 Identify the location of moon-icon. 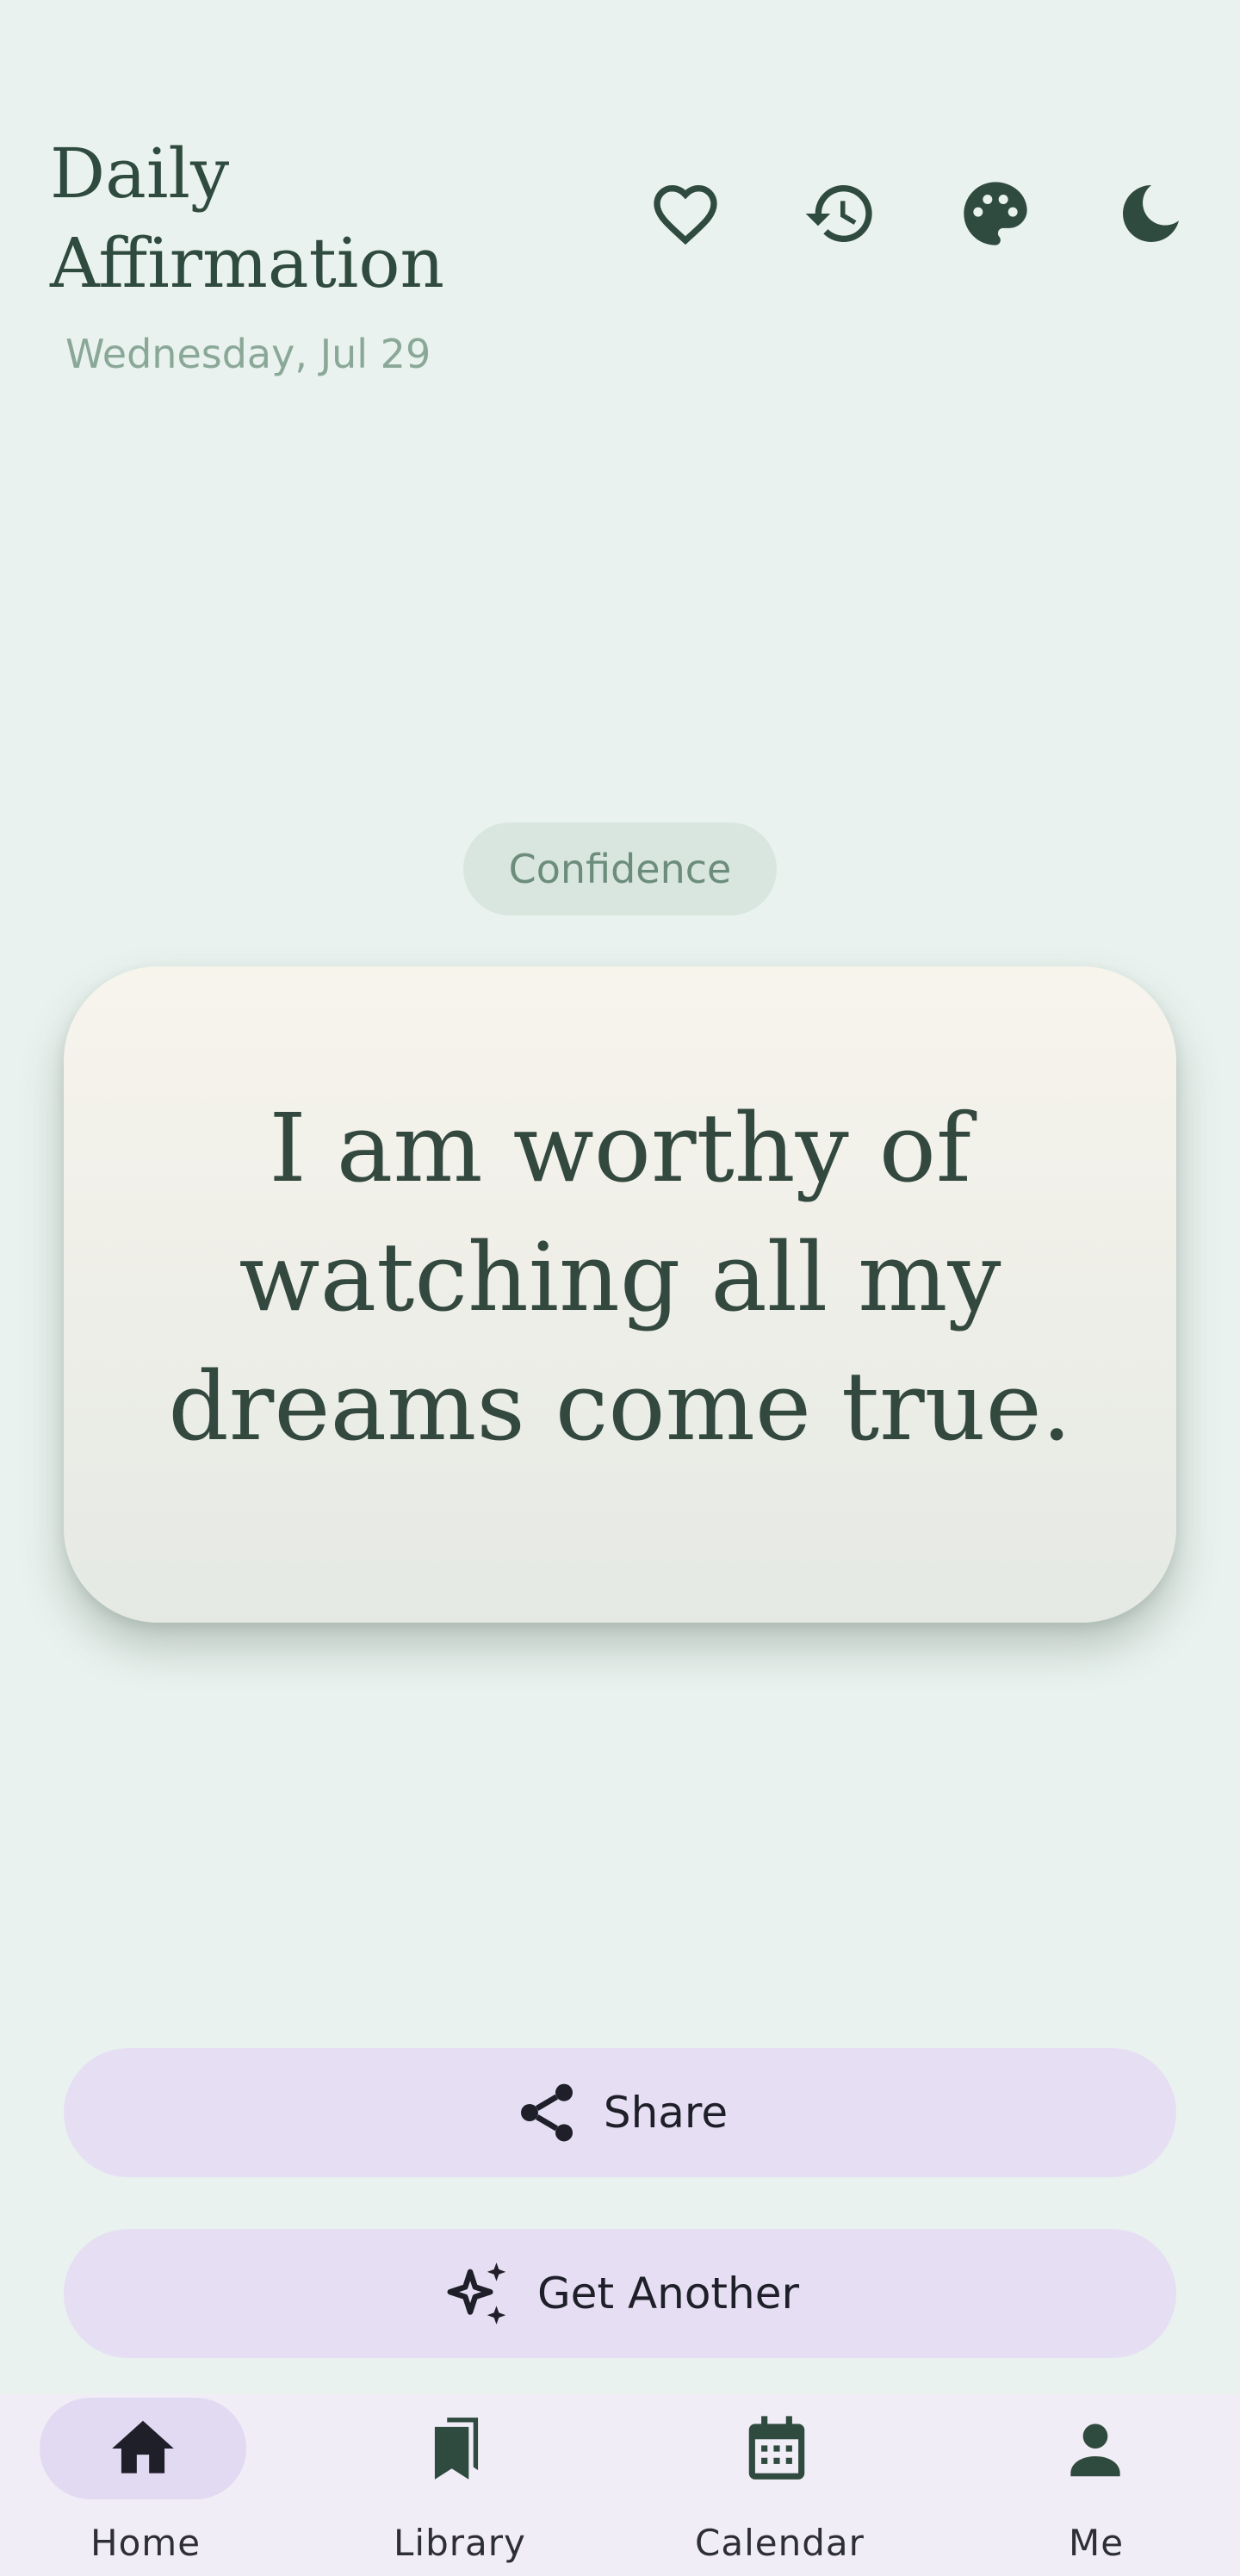
(1151, 213).